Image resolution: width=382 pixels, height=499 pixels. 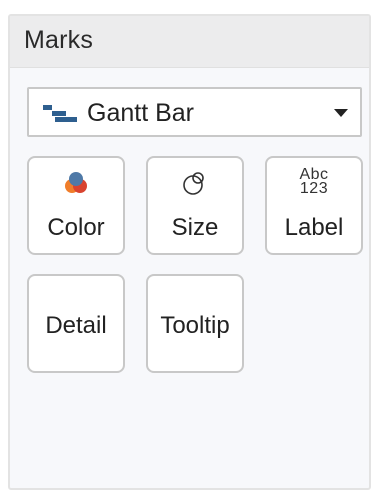 What do you see at coordinates (140, 113) in the screenshot?
I see `mark-type-label: Gantt Bar` at bounding box center [140, 113].